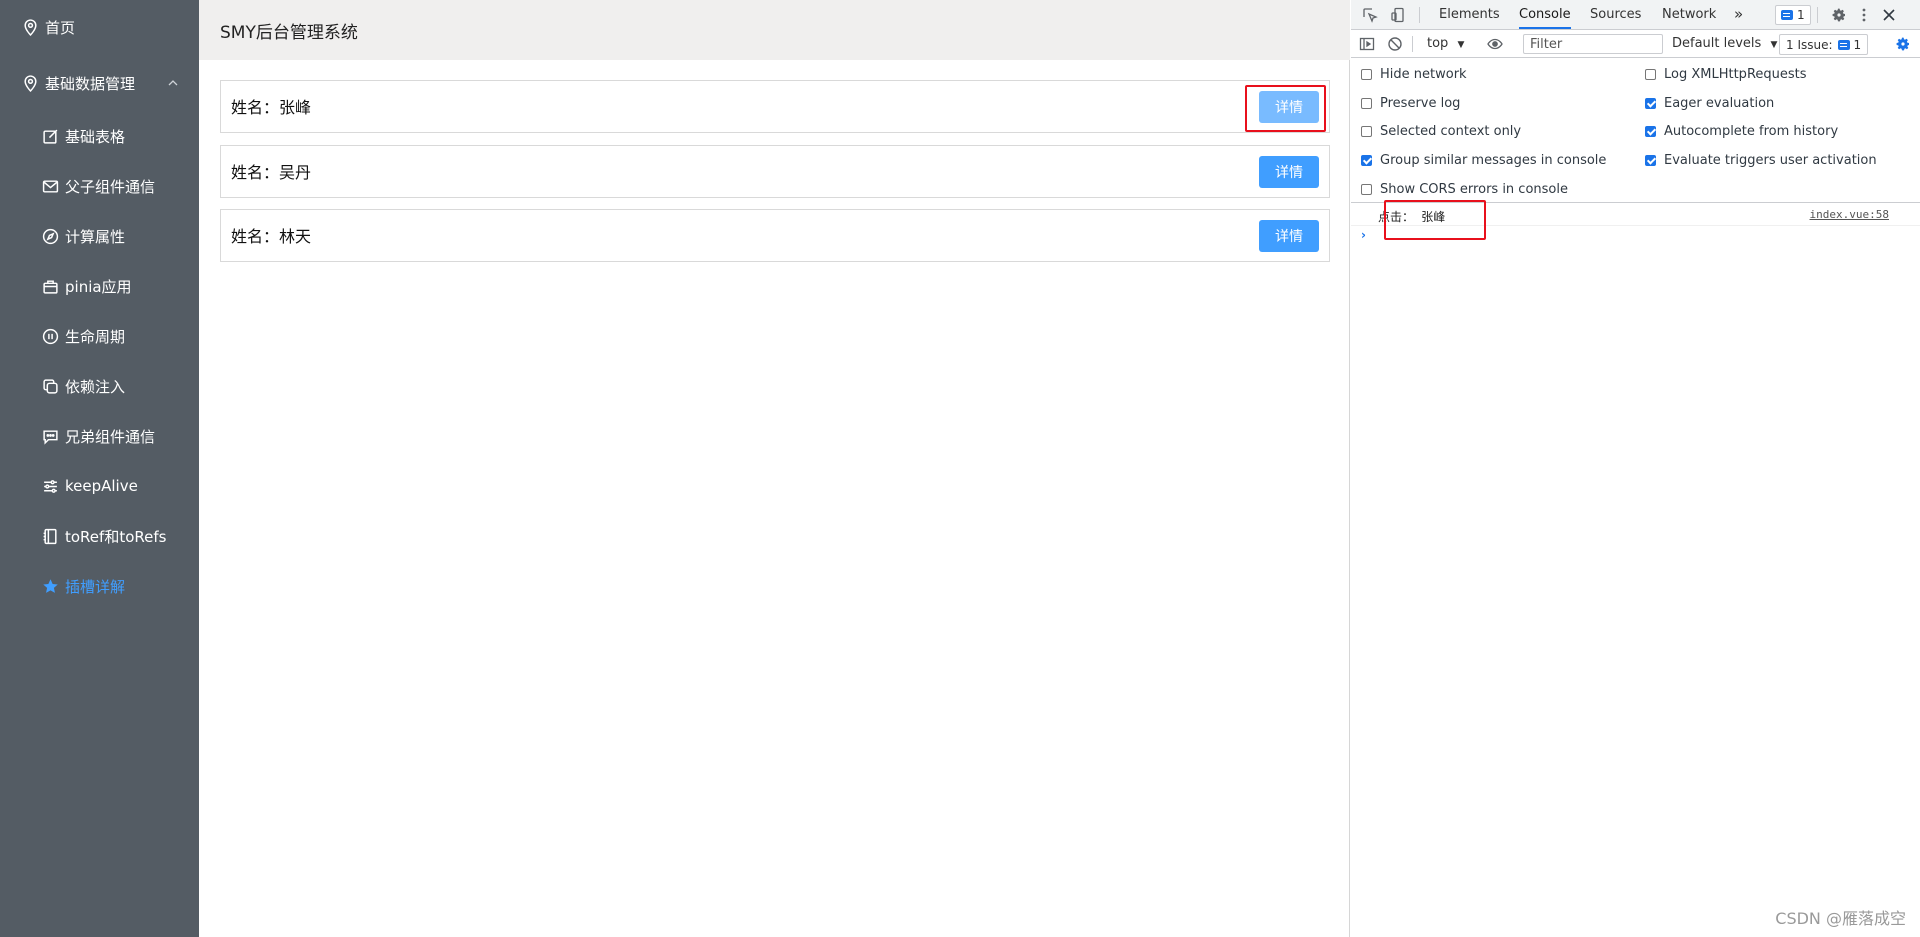  What do you see at coordinates (271, 107) in the screenshot?
I see `name-label: 姓名：张峰` at bounding box center [271, 107].